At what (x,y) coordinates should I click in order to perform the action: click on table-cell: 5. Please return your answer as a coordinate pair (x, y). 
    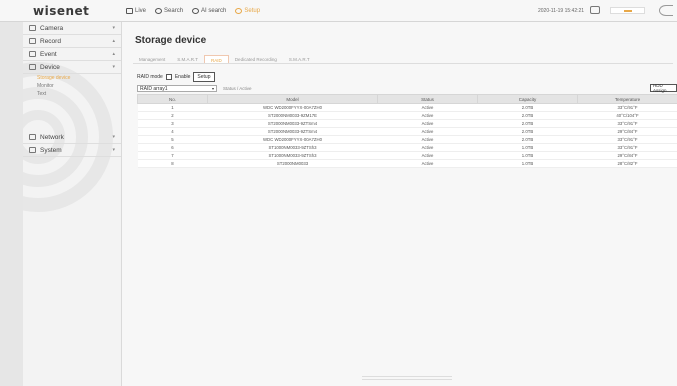
    Looking at the image, I should click on (172, 139).